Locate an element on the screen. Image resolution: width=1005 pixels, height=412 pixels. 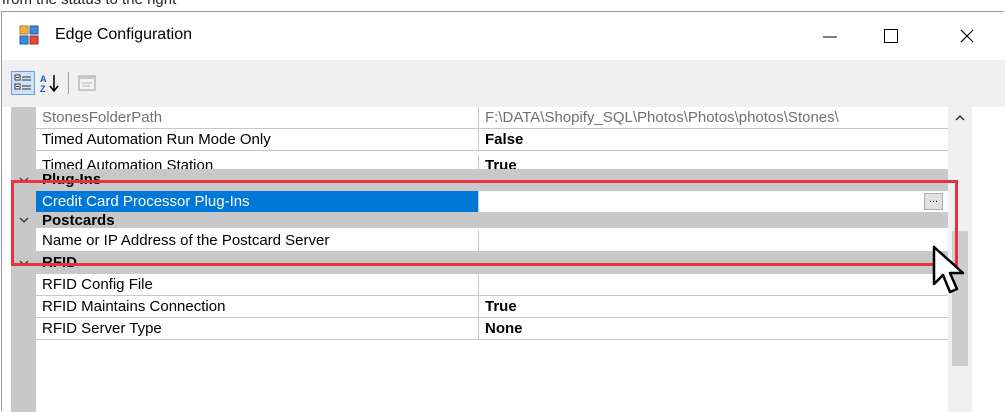
svg-text: Z is located at coordinates (43, 88).